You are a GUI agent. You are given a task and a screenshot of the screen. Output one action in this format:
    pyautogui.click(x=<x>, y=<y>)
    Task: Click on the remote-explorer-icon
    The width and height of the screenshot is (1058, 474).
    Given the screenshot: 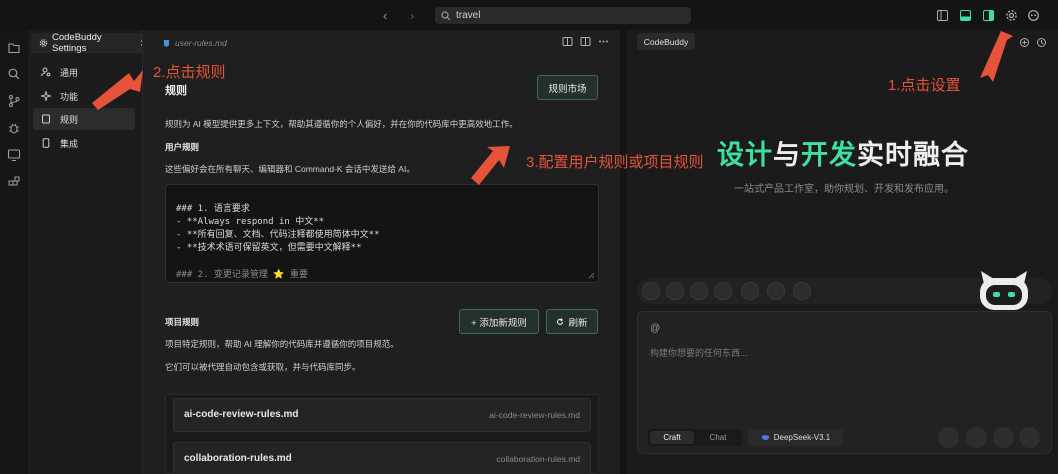 What is the action you would take?
    pyautogui.click(x=14, y=155)
    